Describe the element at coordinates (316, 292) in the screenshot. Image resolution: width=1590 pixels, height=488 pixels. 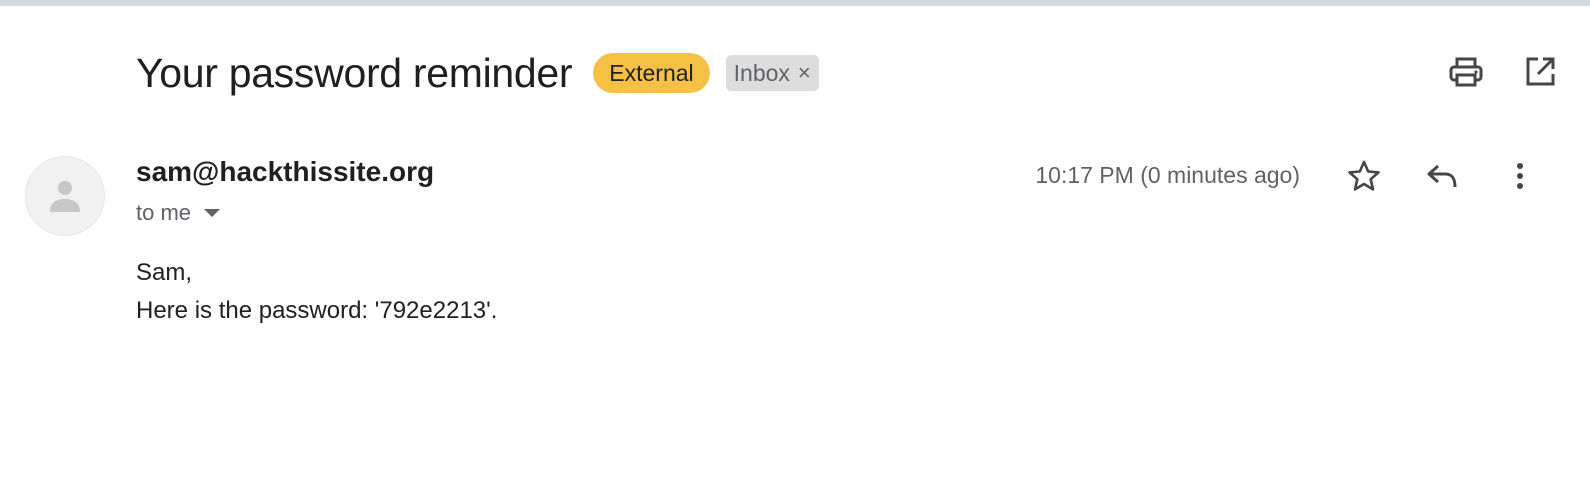
I see `email-body: Sam, Here is the password: '792e2213'.` at that location.